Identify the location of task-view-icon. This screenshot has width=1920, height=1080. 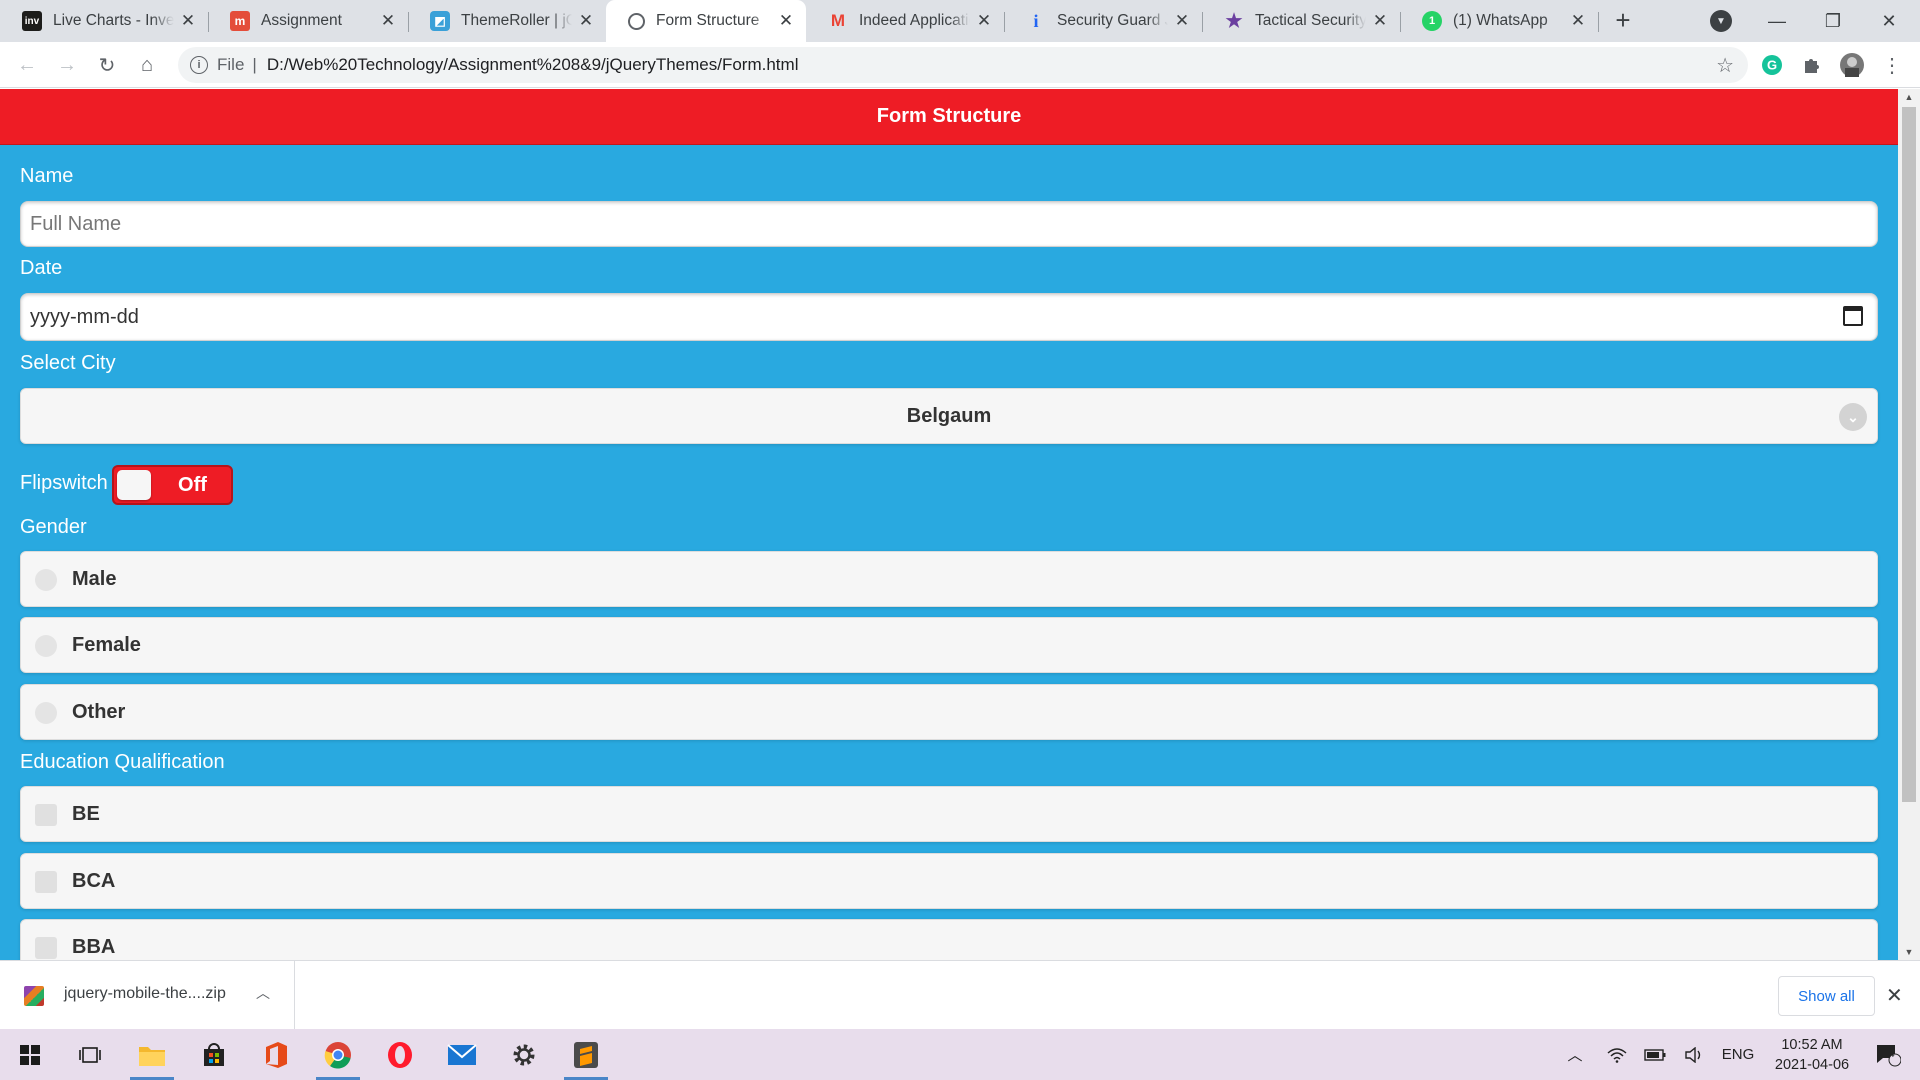
(90, 1054).